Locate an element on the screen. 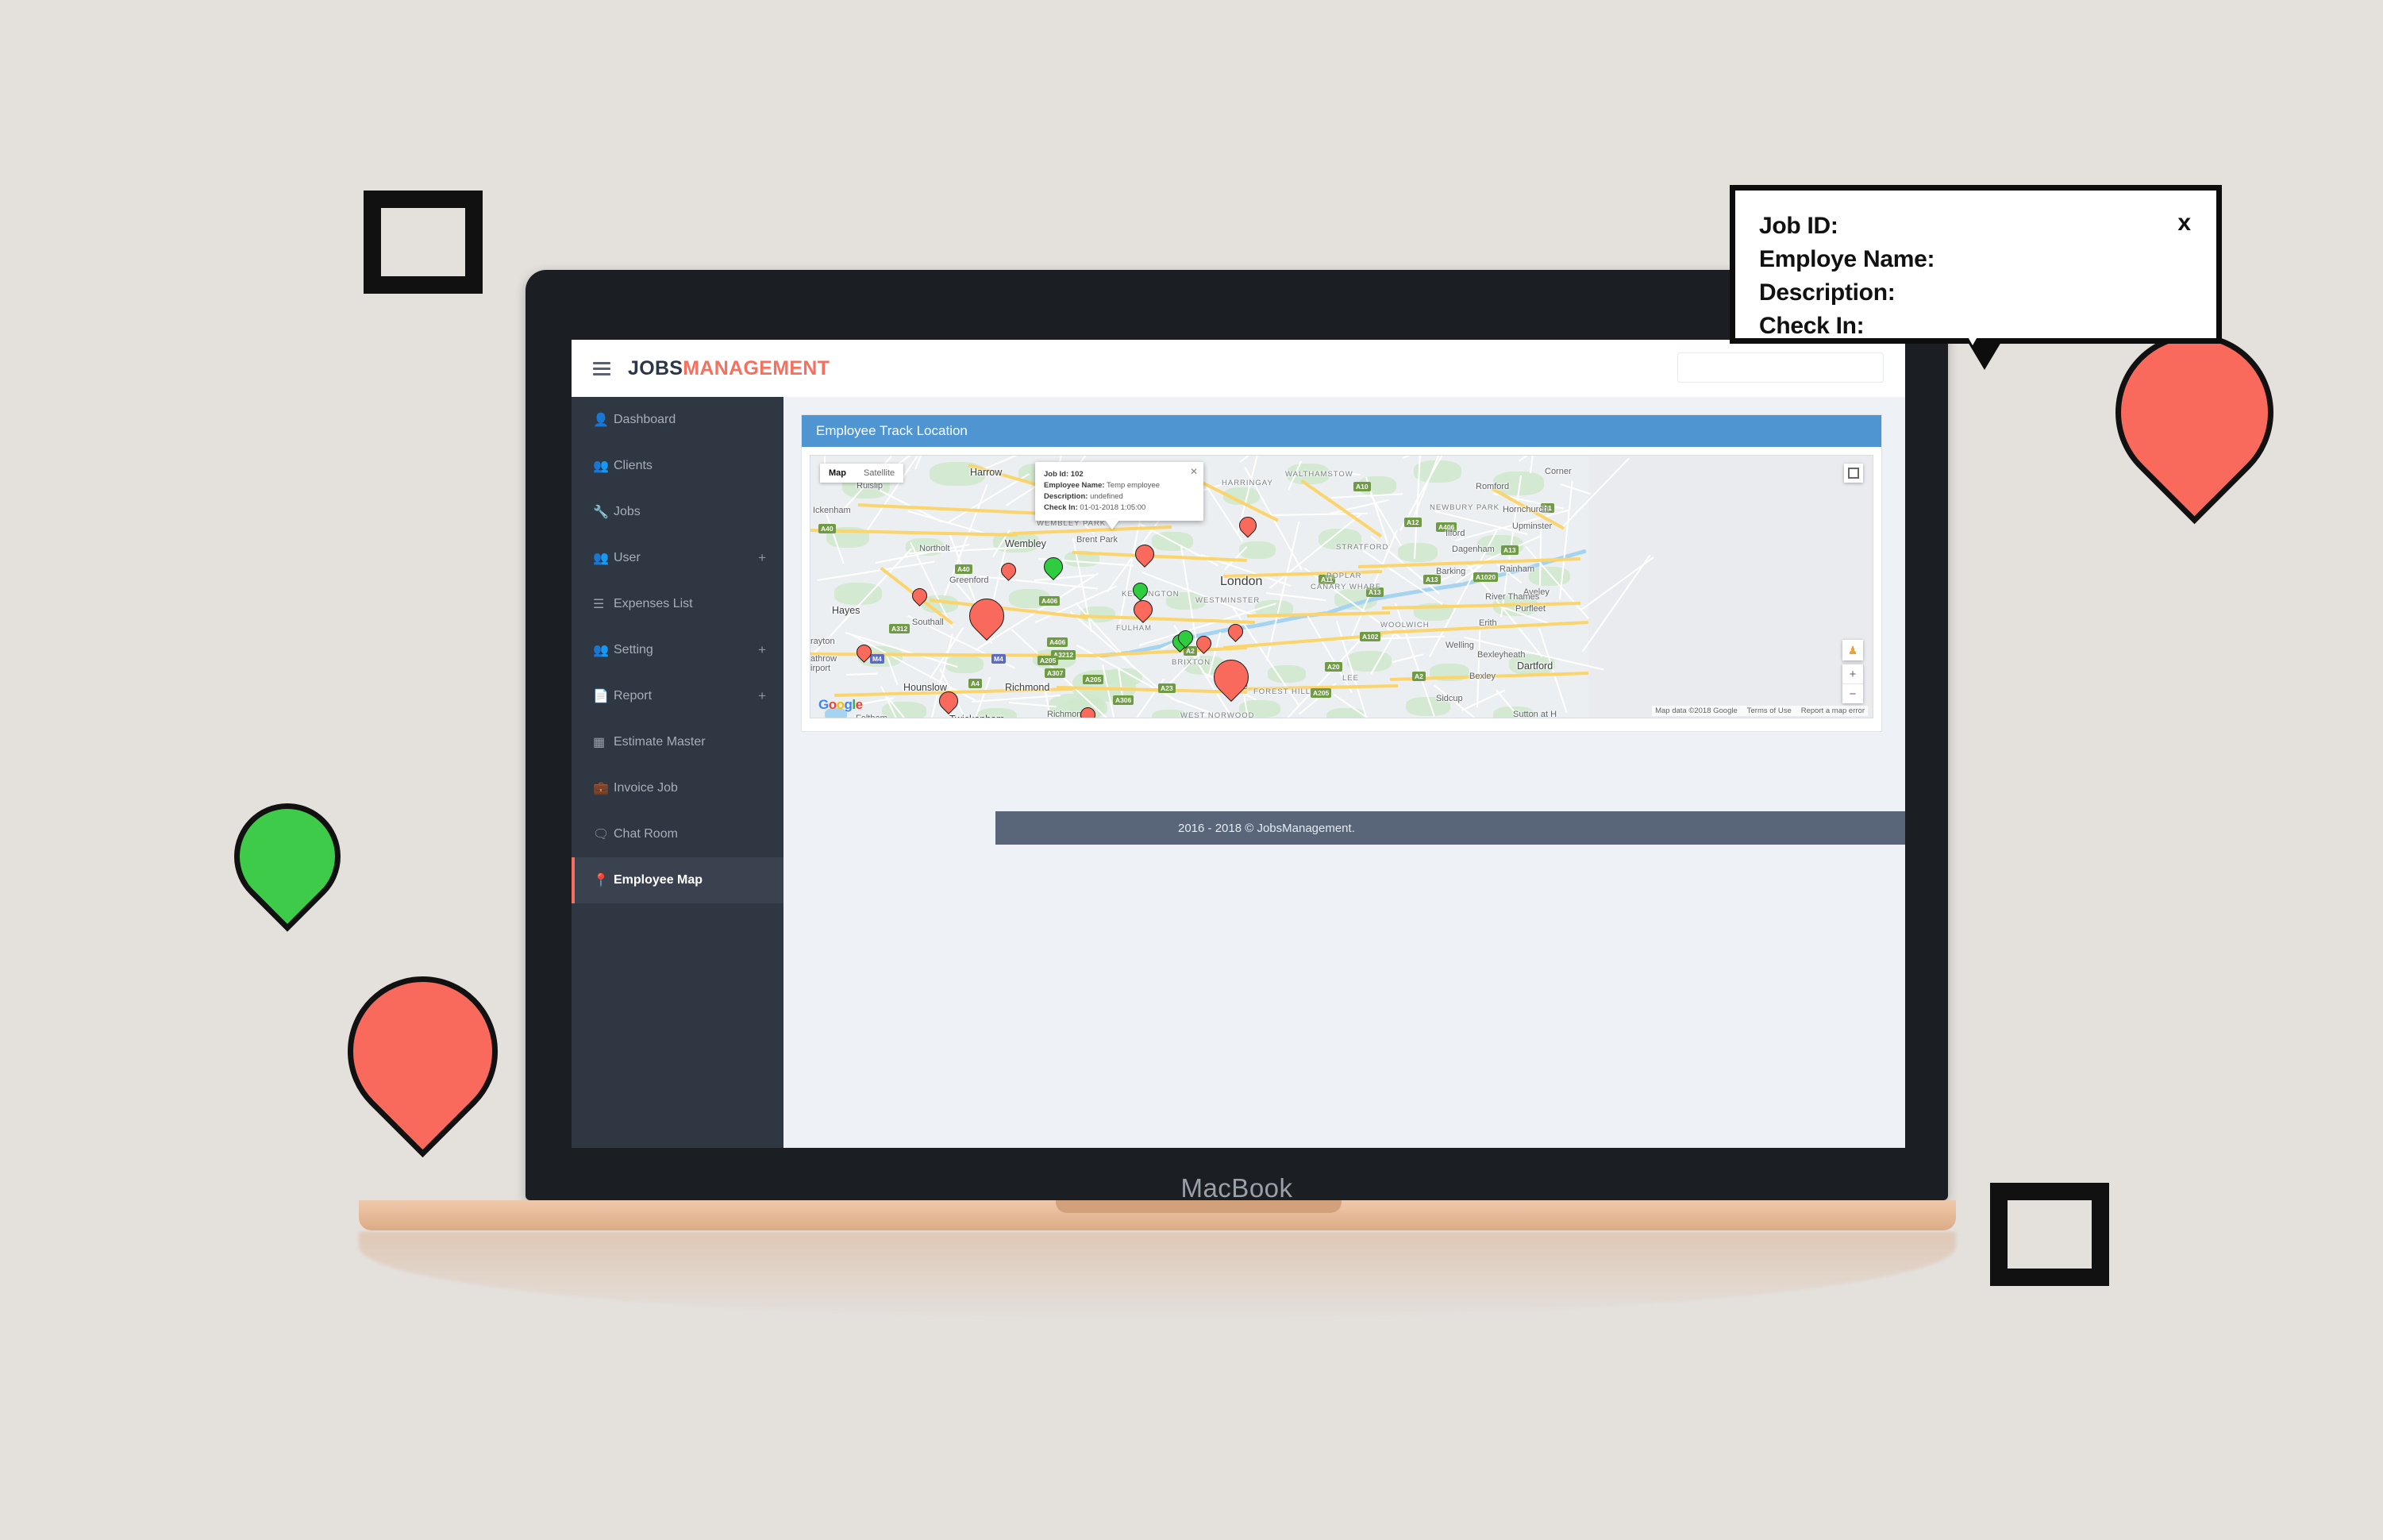 This screenshot has width=2383, height=1540. road-shield: A10 is located at coordinates (1362, 486).